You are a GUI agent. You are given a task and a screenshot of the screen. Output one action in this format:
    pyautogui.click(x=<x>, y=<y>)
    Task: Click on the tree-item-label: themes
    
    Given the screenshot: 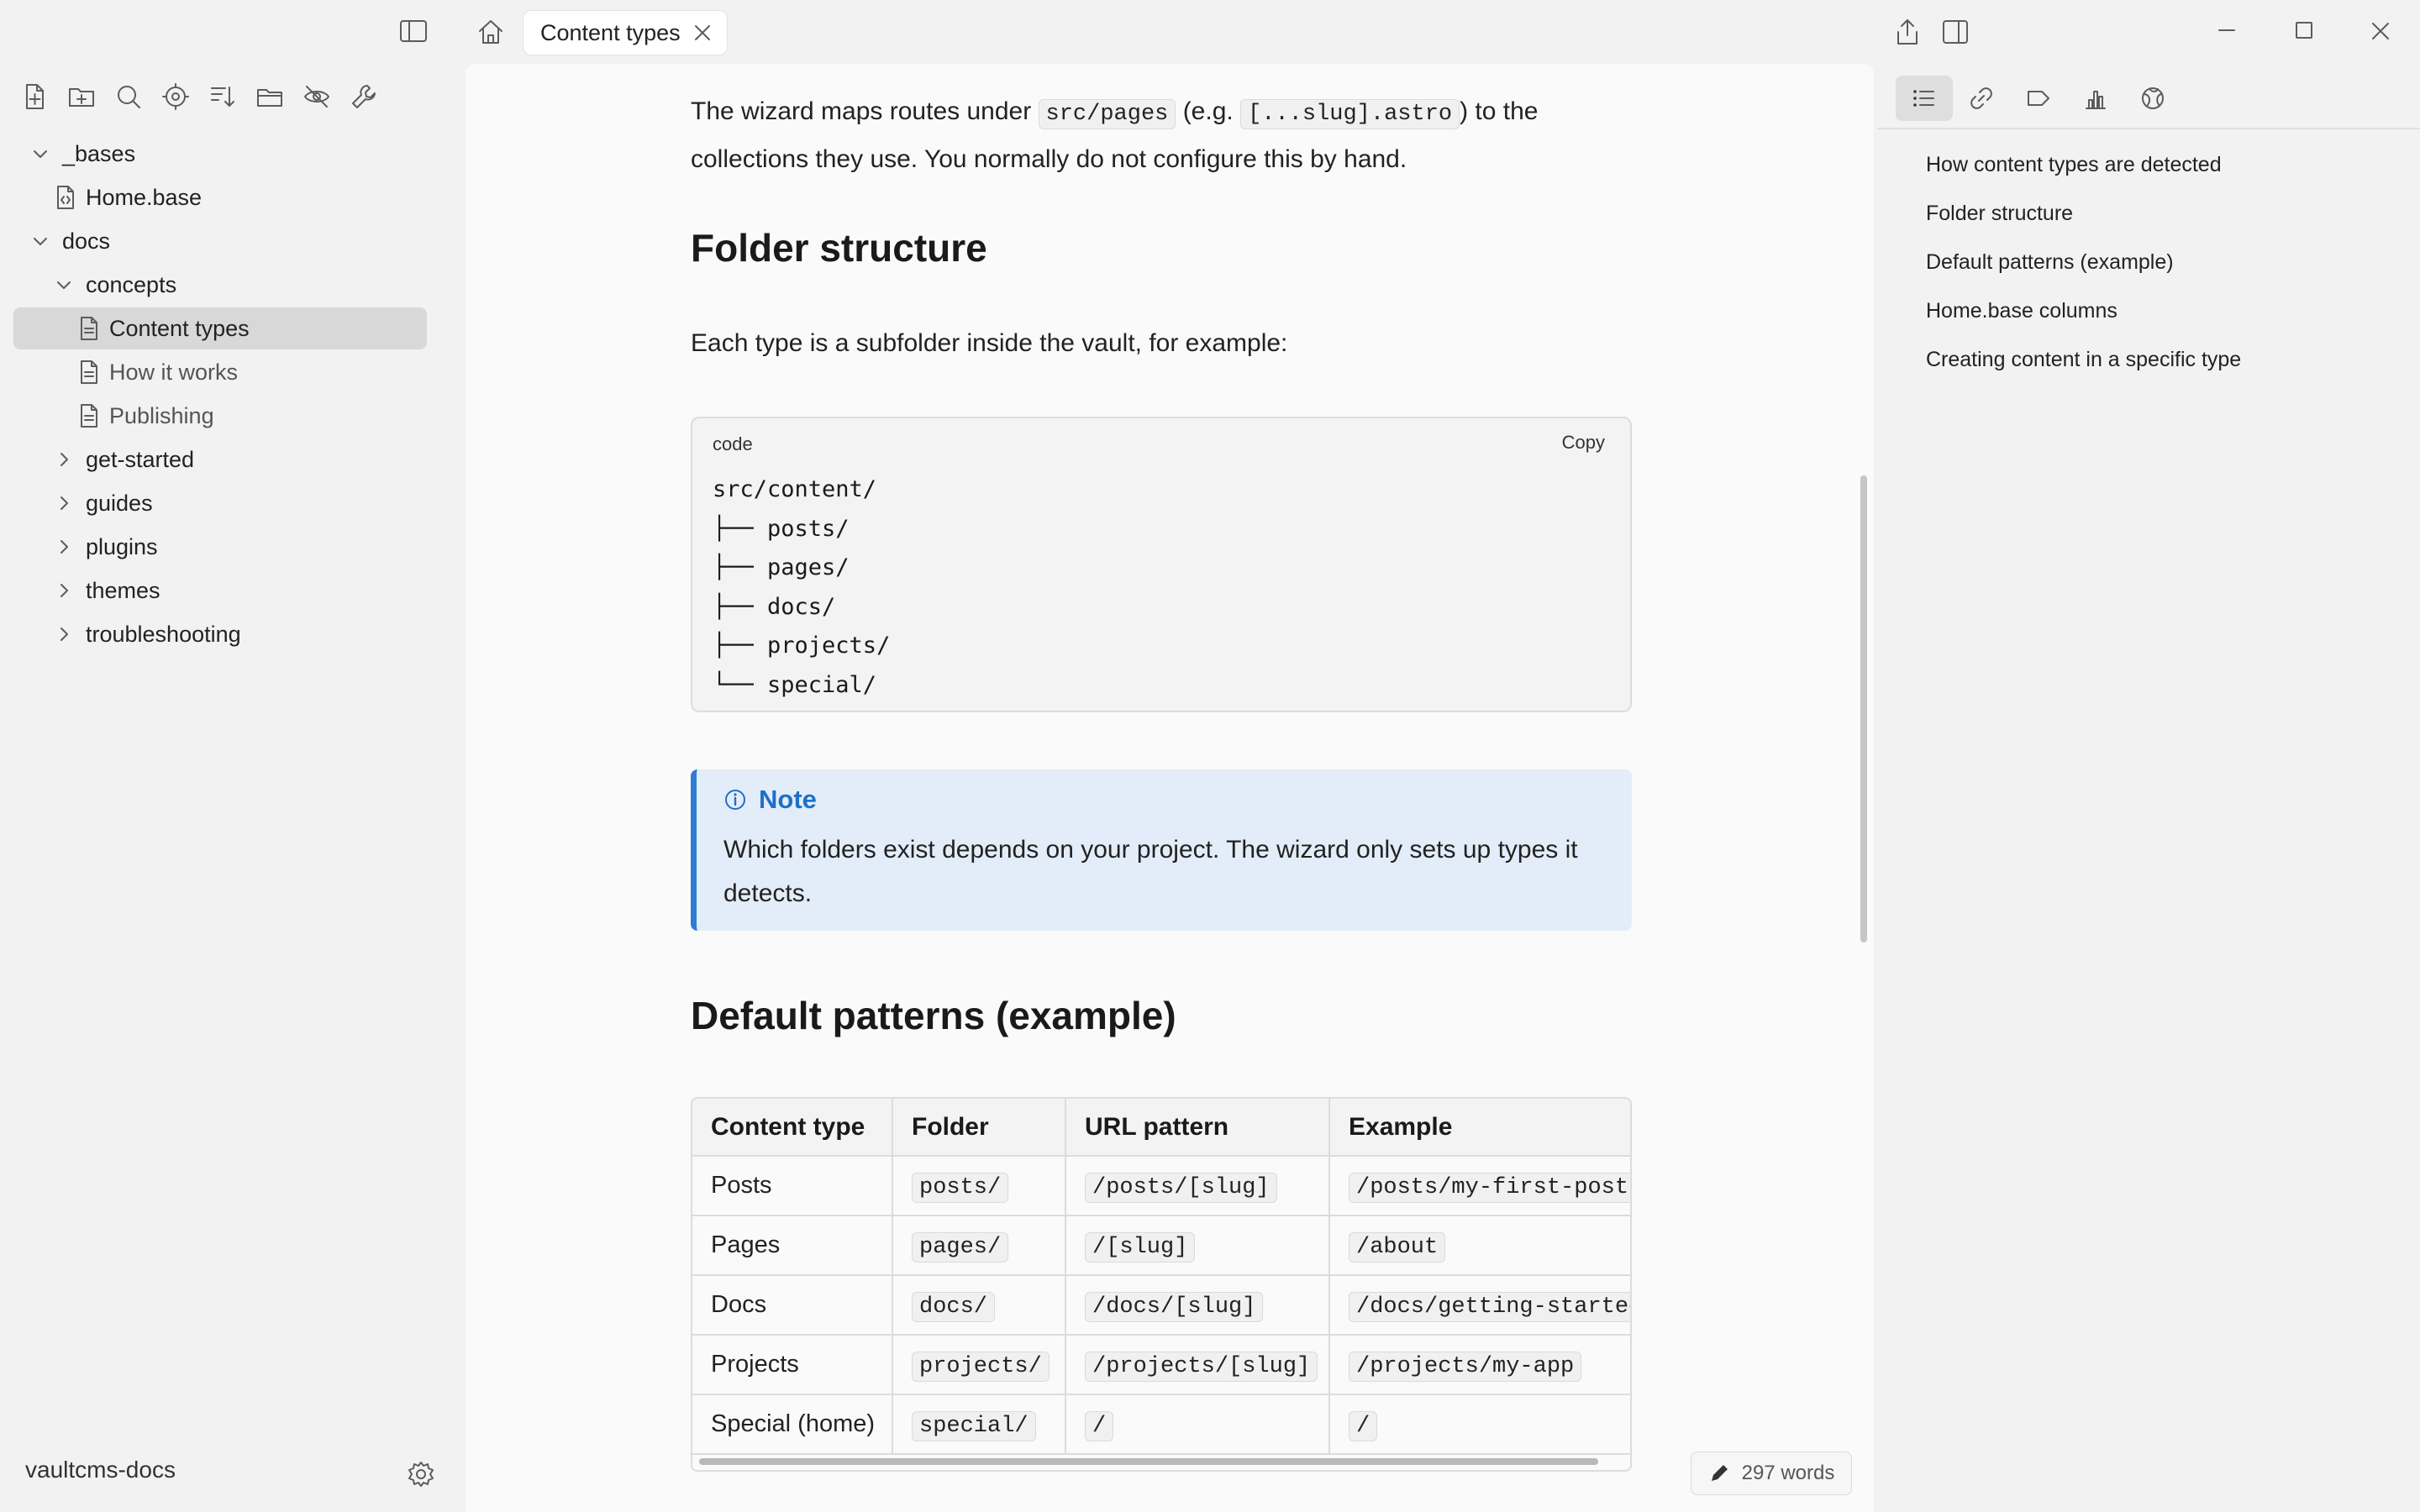 What is the action you would take?
    pyautogui.click(x=123, y=590)
    